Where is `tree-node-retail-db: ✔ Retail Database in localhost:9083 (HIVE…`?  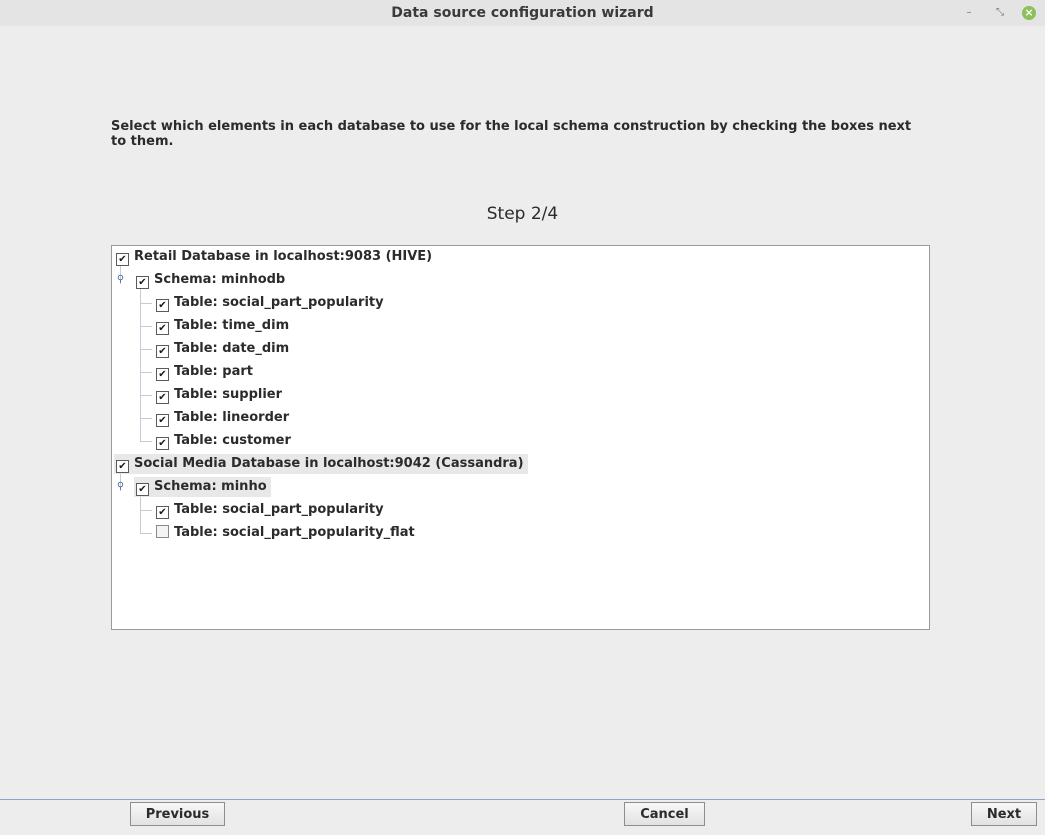
tree-node-retail-db: ✔ Retail Database in localhost:9083 (HIVE… is located at coordinates (274, 257).